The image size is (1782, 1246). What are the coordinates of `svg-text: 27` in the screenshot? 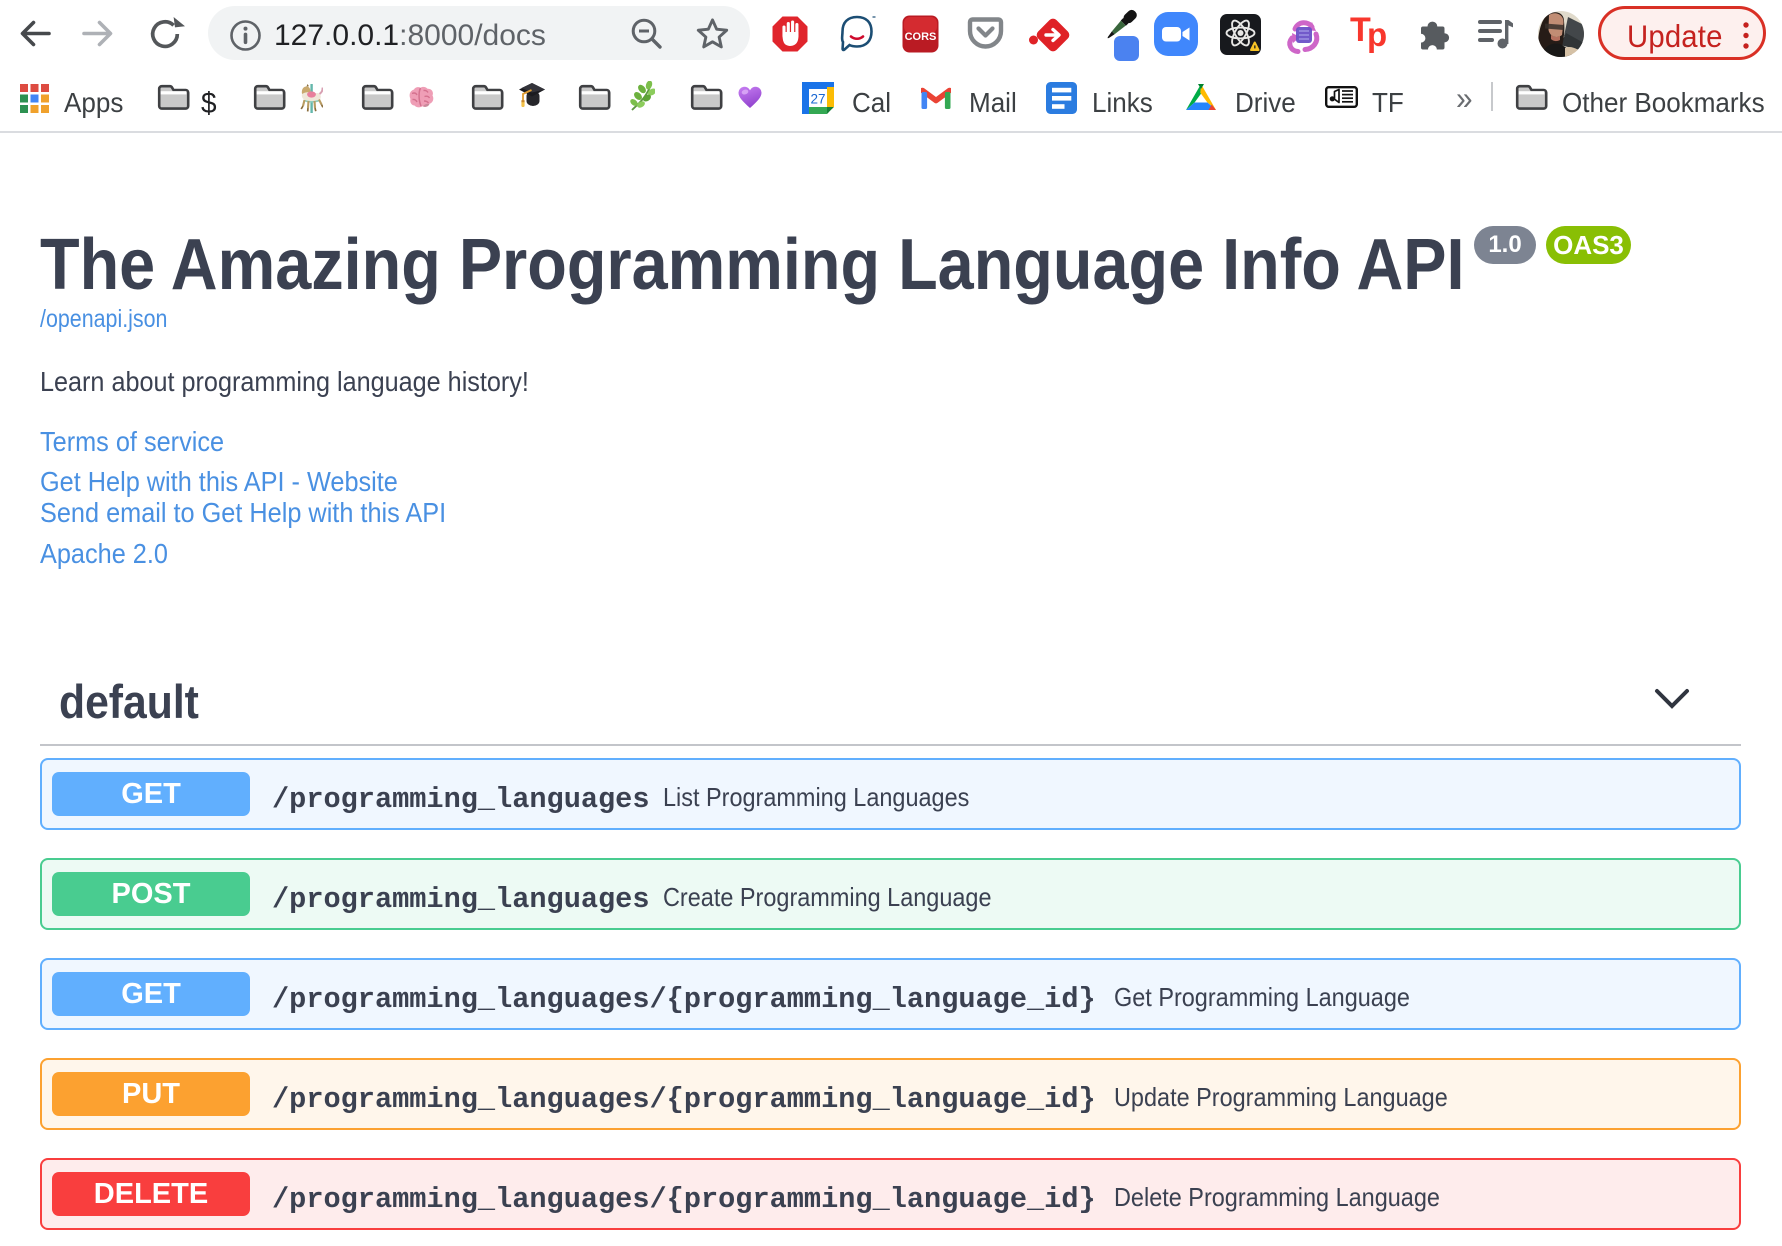 It's located at (817, 99).